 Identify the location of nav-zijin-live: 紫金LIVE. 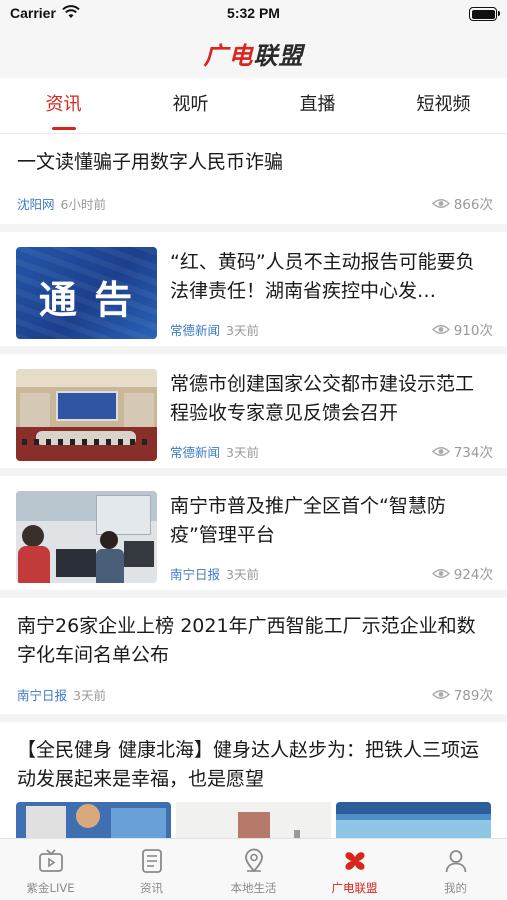
(50, 869).